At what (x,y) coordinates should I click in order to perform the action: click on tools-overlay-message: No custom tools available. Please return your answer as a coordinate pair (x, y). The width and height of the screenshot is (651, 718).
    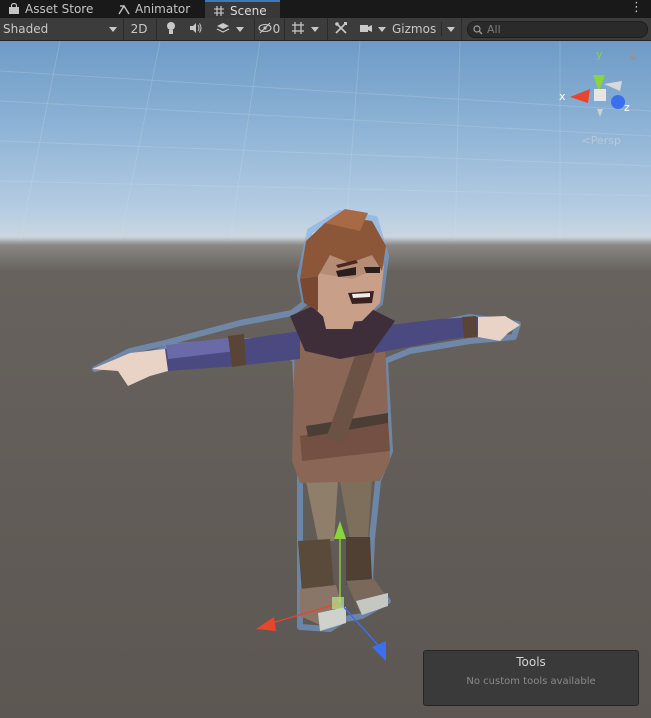
    Looking at the image, I should click on (531, 681).